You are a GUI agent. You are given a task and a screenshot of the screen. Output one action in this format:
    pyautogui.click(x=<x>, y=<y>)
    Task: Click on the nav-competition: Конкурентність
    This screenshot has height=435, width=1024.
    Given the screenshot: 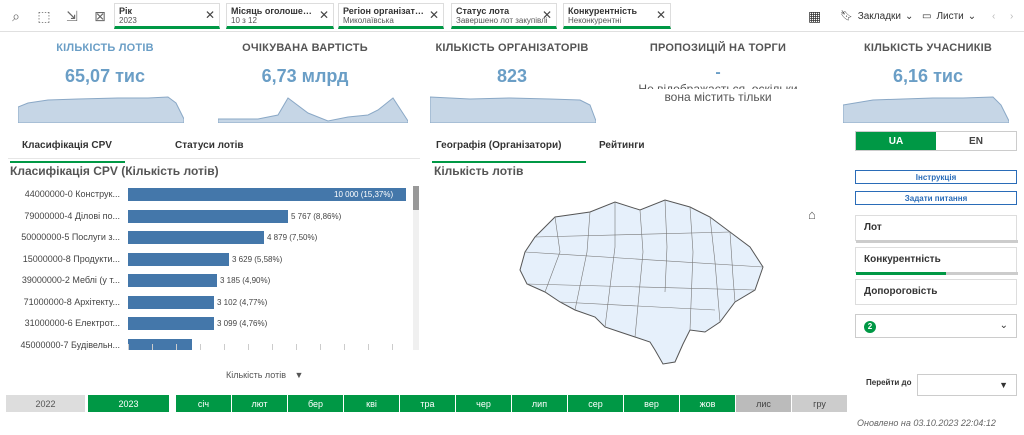 What is the action you would take?
    pyautogui.click(x=936, y=261)
    